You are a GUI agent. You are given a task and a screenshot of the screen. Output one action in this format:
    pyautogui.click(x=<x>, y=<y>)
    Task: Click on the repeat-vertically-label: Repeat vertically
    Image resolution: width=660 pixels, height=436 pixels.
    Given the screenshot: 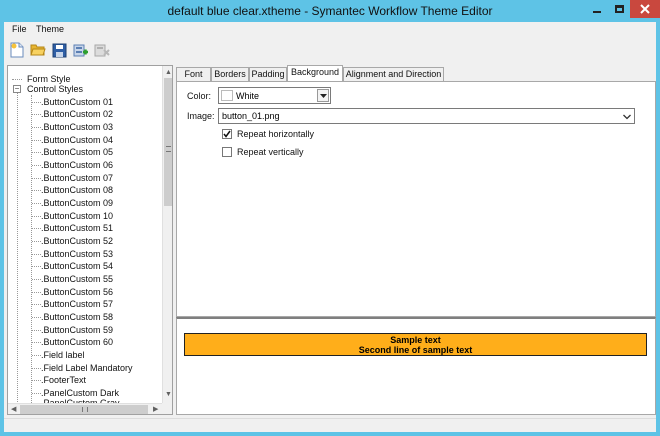 What is the action you would take?
    pyautogui.click(x=270, y=152)
    